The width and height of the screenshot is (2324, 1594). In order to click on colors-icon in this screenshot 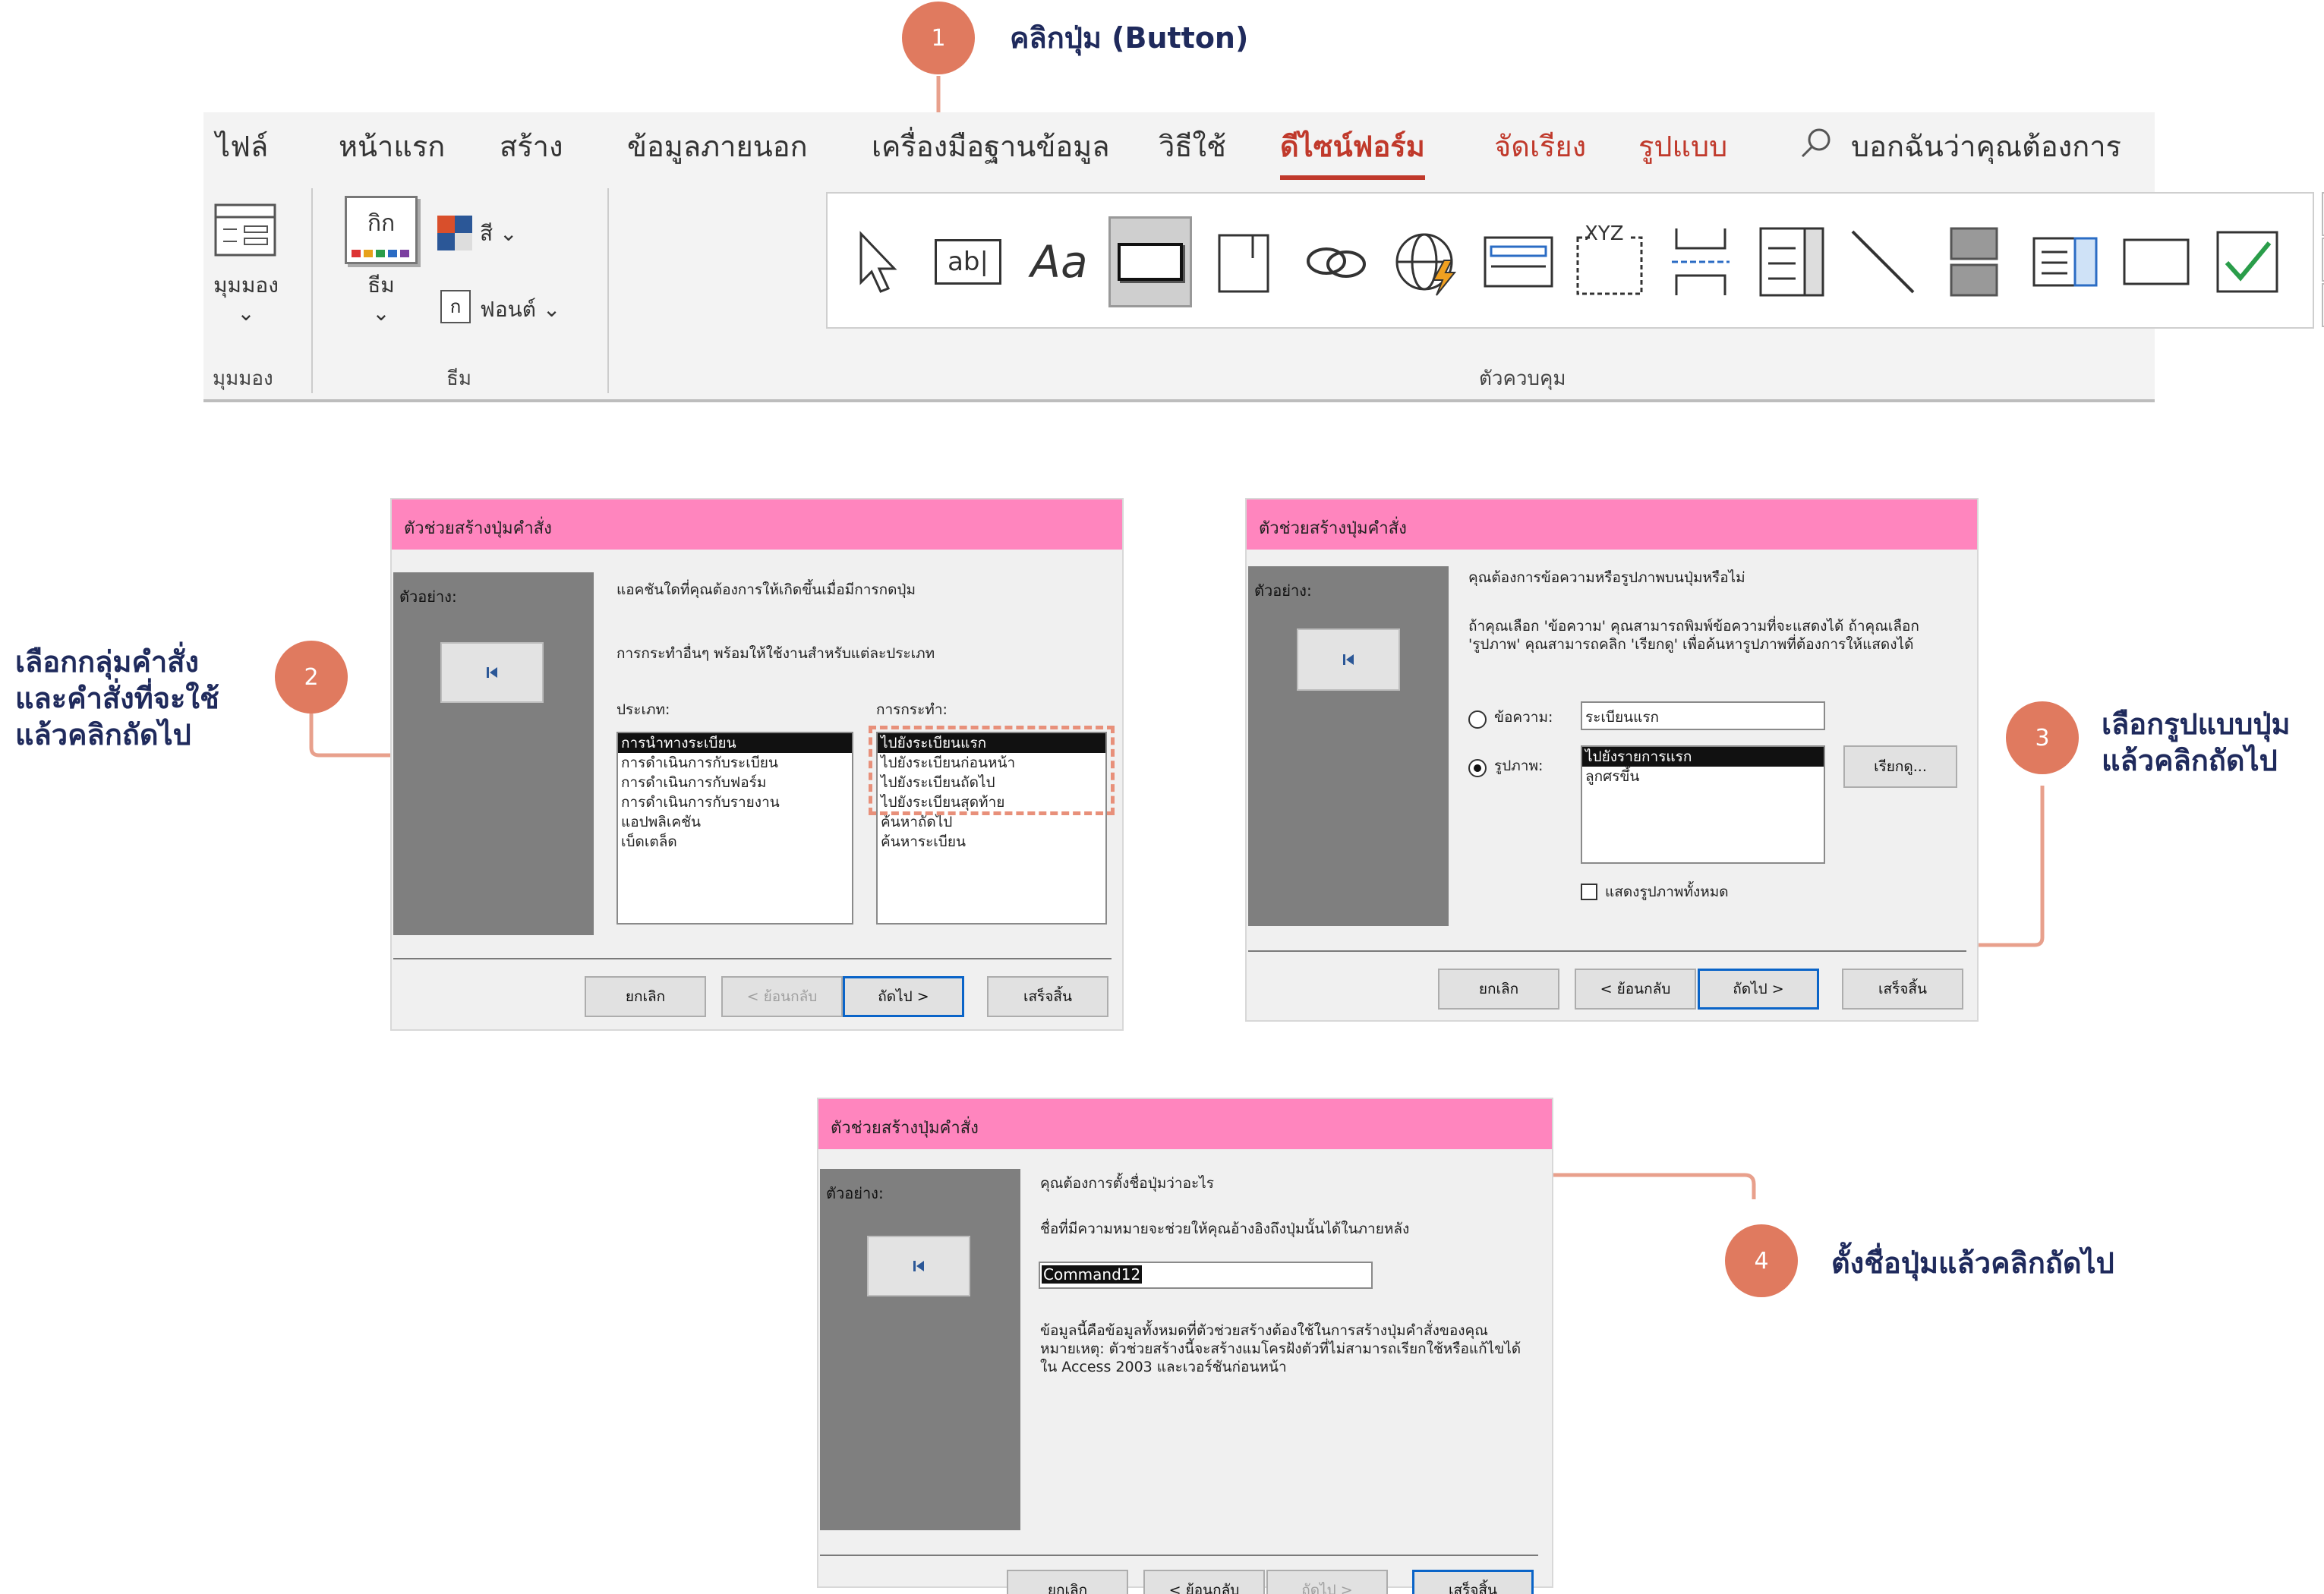, I will do `click(455, 233)`.